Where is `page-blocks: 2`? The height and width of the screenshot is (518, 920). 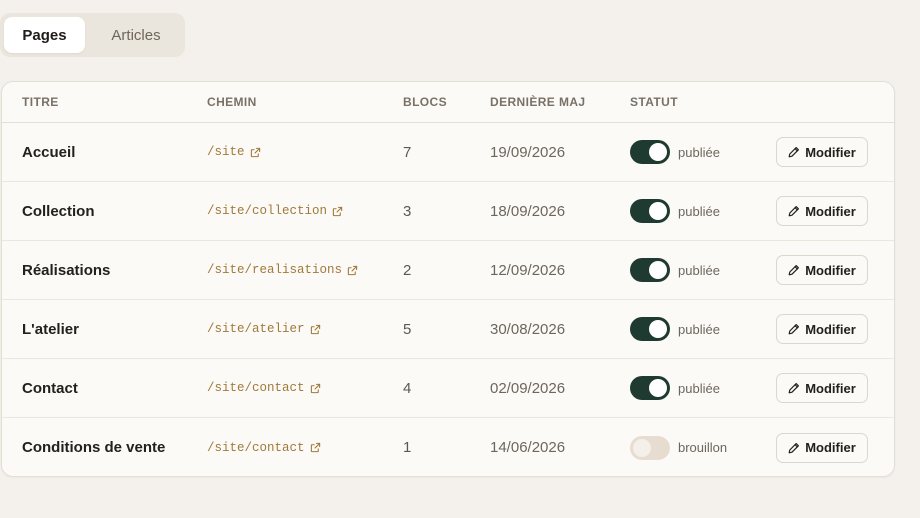 page-blocks: 2 is located at coordinates (407, 270).